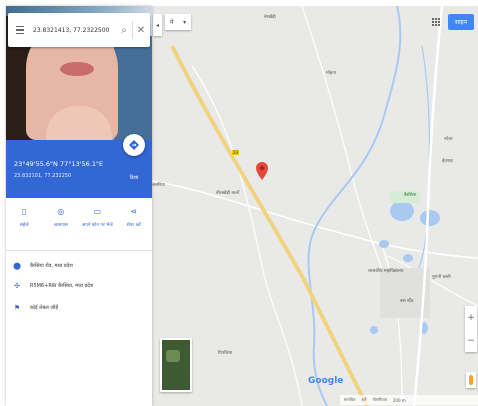 This screenshot has width=478, height=406. I want to click on nearby-button: ◎ आसपास, so click(61, 222).